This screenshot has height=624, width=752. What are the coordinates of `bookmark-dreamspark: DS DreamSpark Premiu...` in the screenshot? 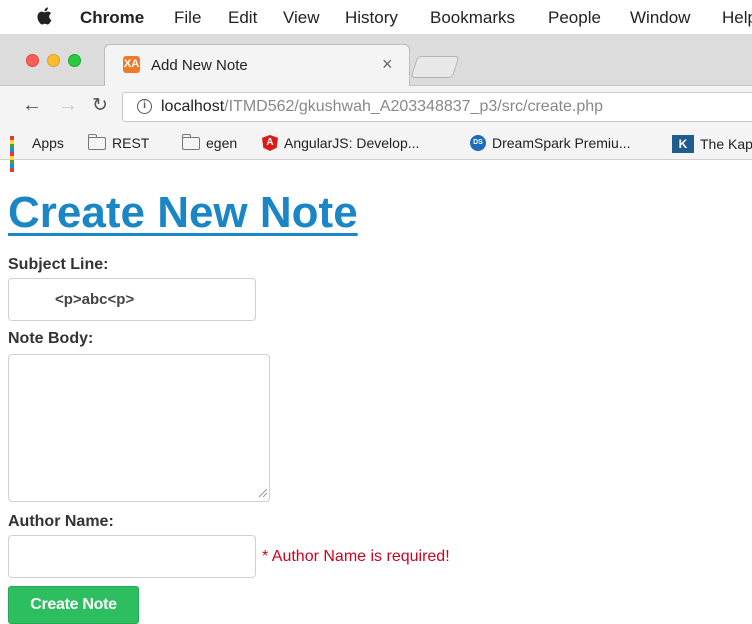 It's located at (550, 143).